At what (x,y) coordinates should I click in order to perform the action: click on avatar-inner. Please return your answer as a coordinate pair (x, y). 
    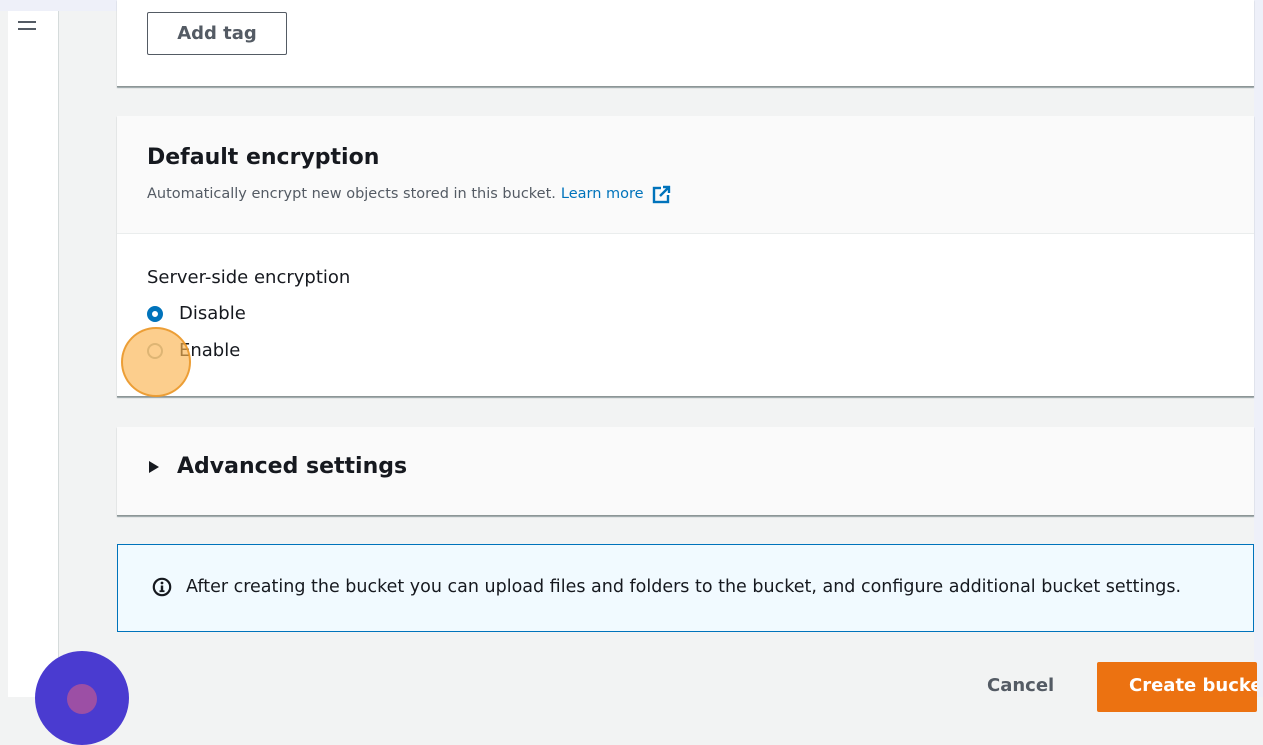
    Looking at the image, I should click on (82, 699).